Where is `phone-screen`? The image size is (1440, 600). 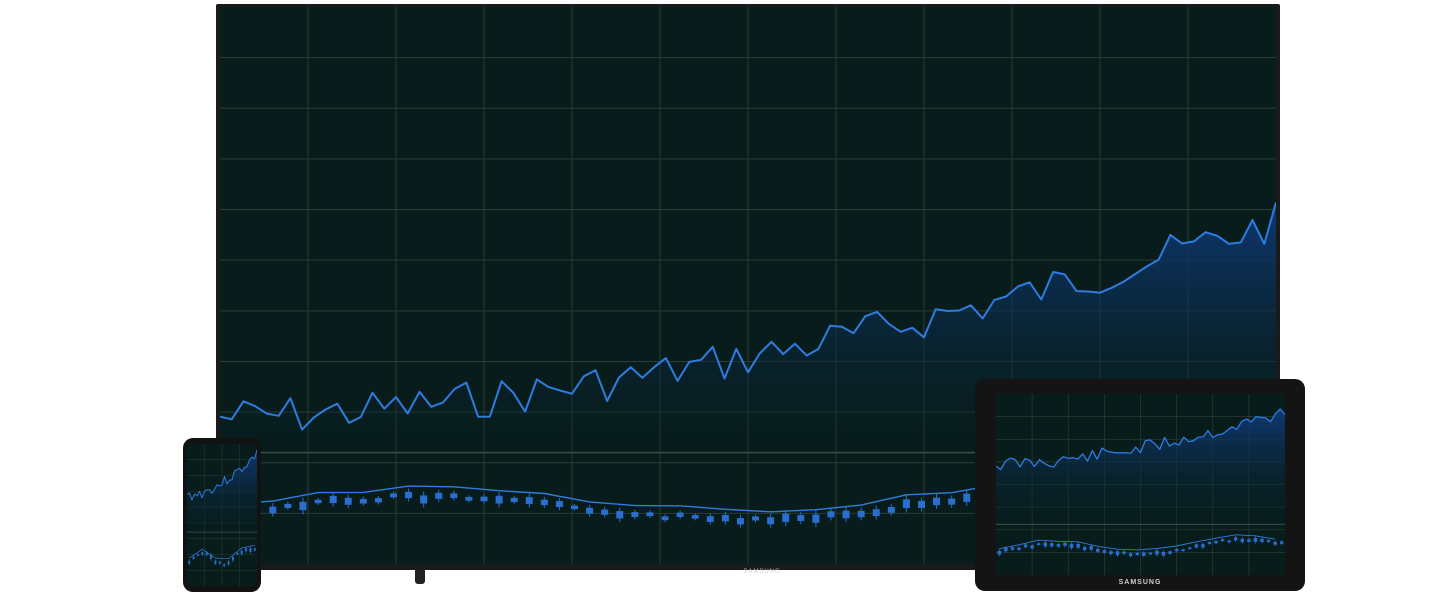
phone-screen is located at coordinates (222, 515).